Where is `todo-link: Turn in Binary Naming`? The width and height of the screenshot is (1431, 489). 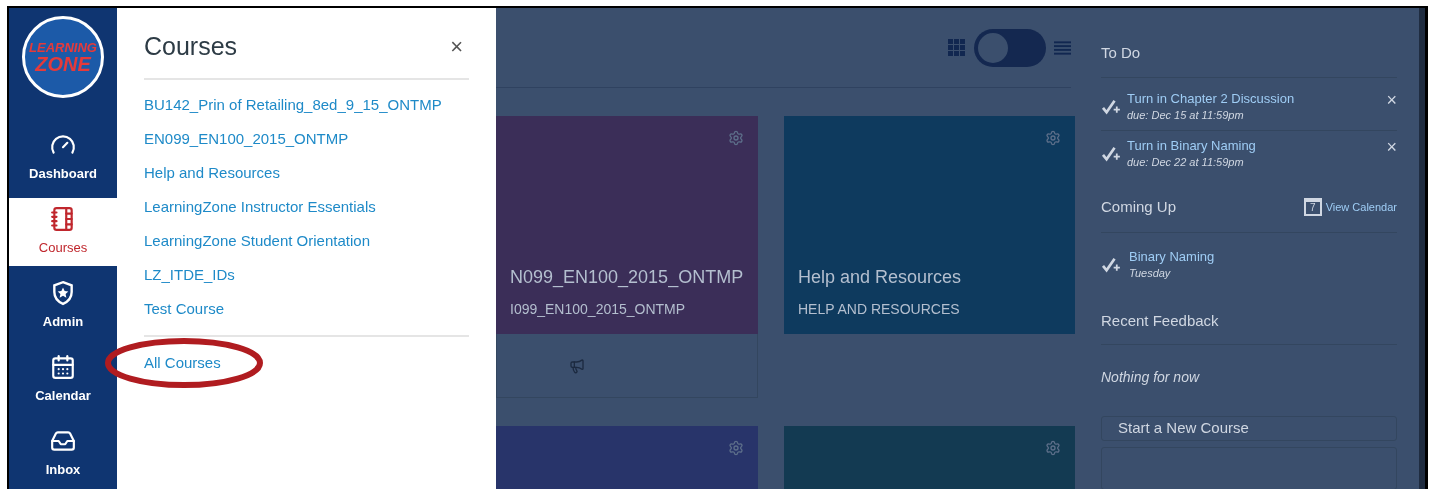 todo-link: Turn in Binary Naming is located at coordinates (1254, 146).